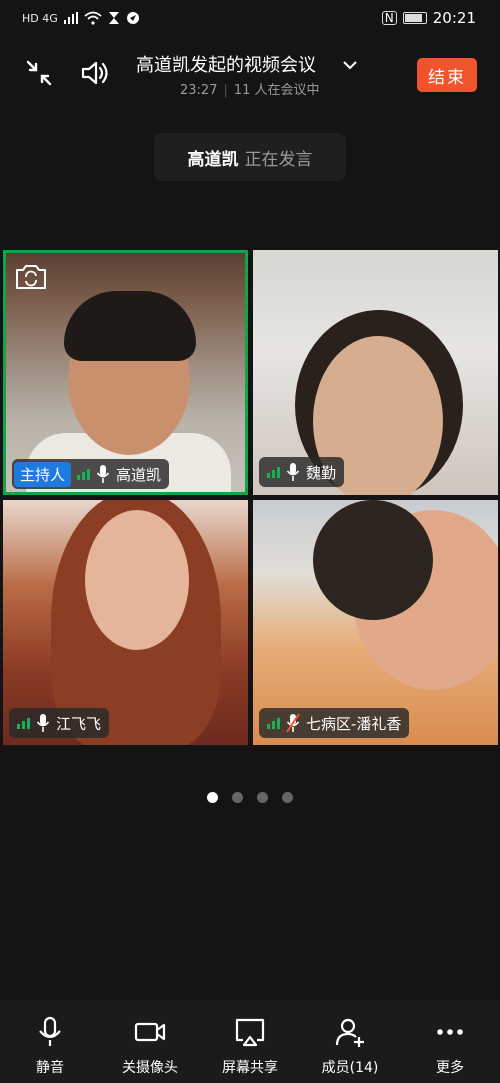  I want to click on more-icon, so click(450, 1032).